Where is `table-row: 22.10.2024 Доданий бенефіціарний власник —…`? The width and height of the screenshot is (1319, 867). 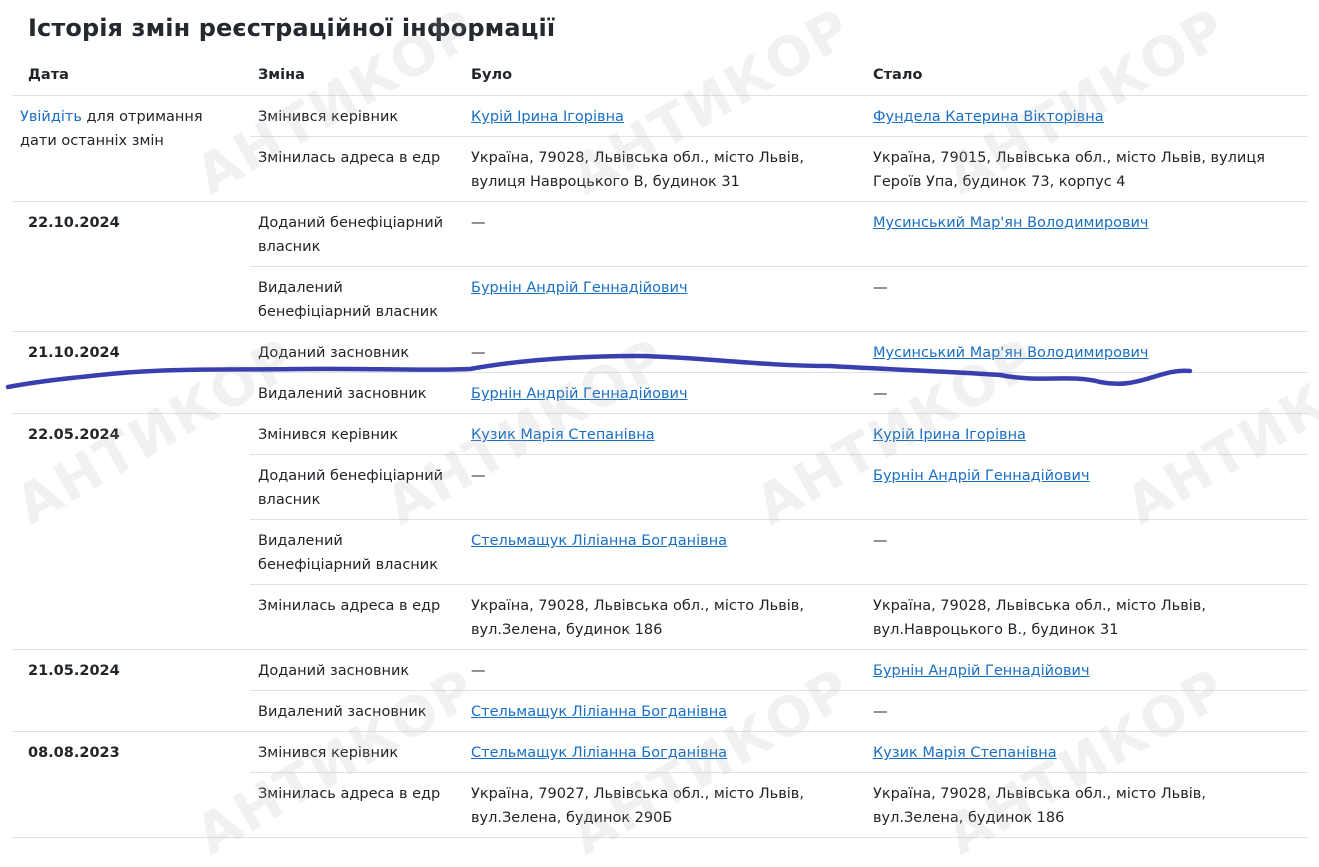 table-row: 22.10.2024 Доданий бенефіціарний власник —… is located at coordinates (660, 266).